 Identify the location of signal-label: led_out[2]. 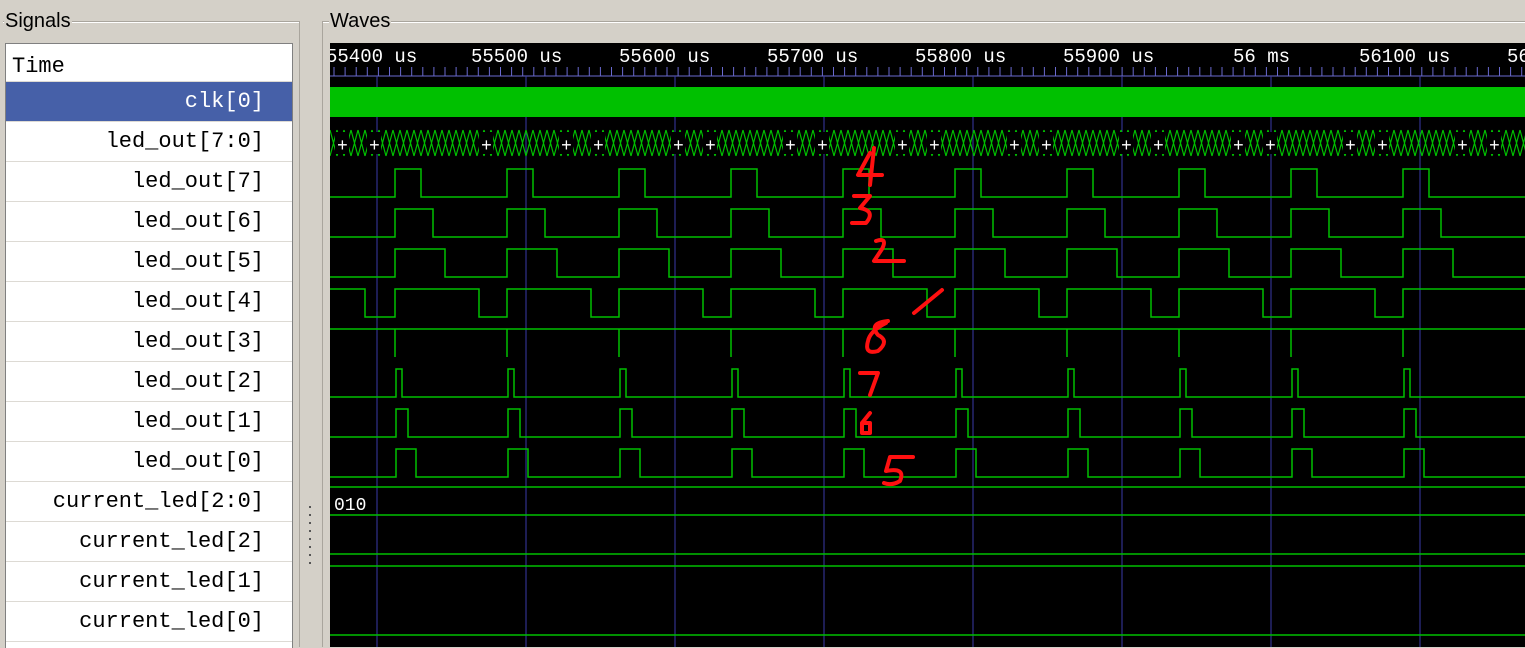
(197, 381).